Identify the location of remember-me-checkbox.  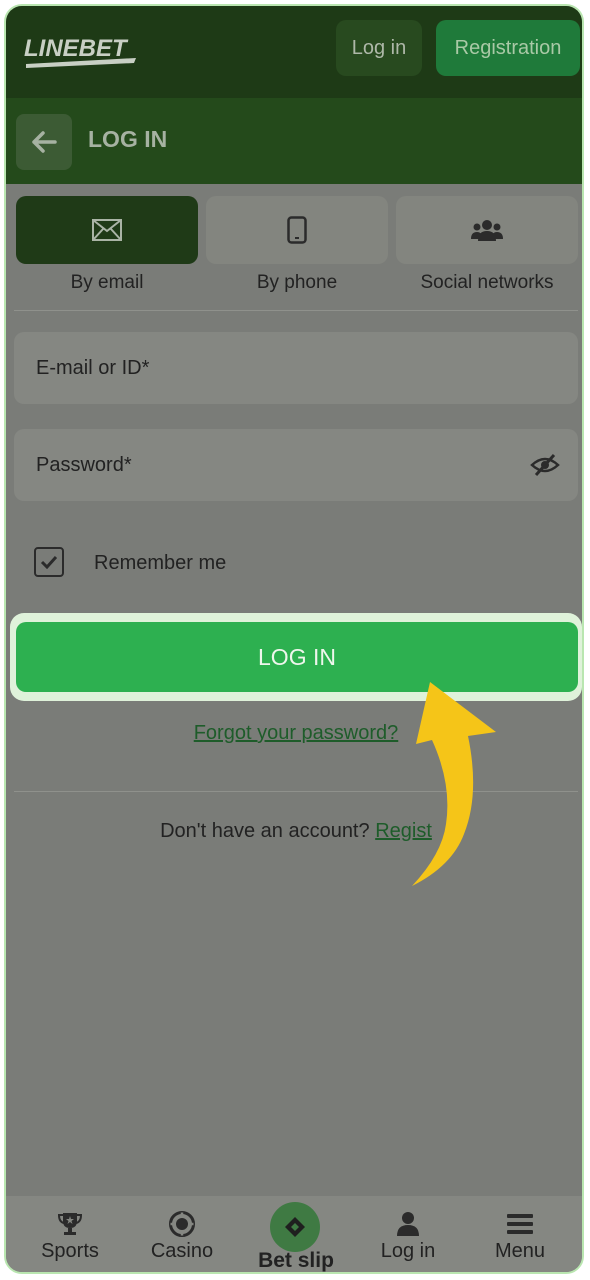
(49, 562).